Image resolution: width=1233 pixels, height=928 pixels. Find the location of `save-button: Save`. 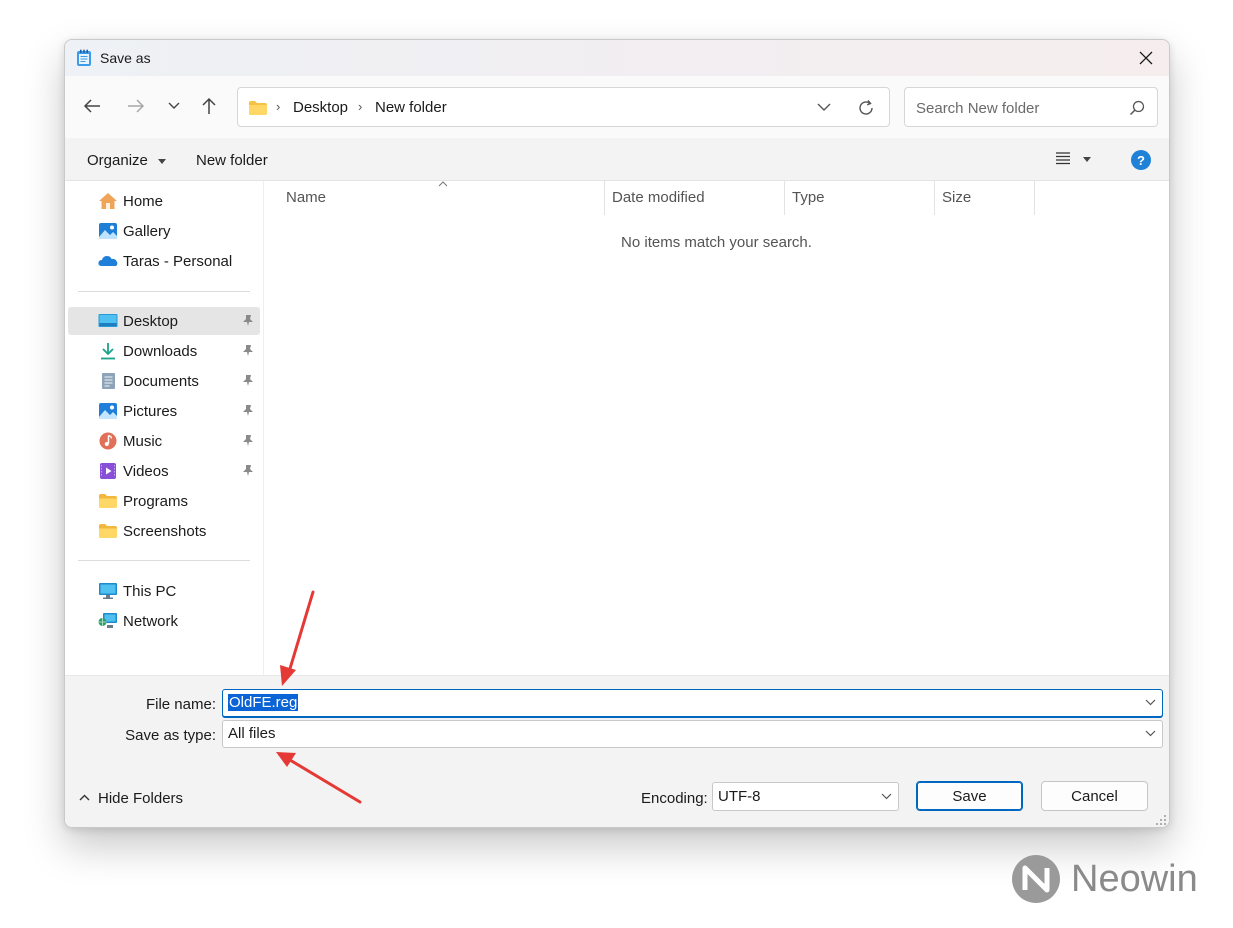

save-button: Save is located at coordinates (969, 796).